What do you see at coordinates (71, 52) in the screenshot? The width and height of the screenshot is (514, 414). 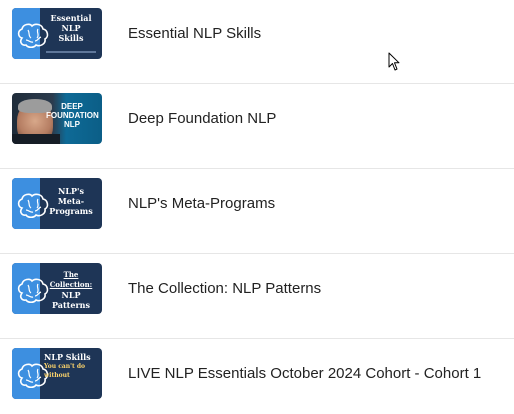 I see `thumbnail-subtitle-line` at bounding box center [71, 52].